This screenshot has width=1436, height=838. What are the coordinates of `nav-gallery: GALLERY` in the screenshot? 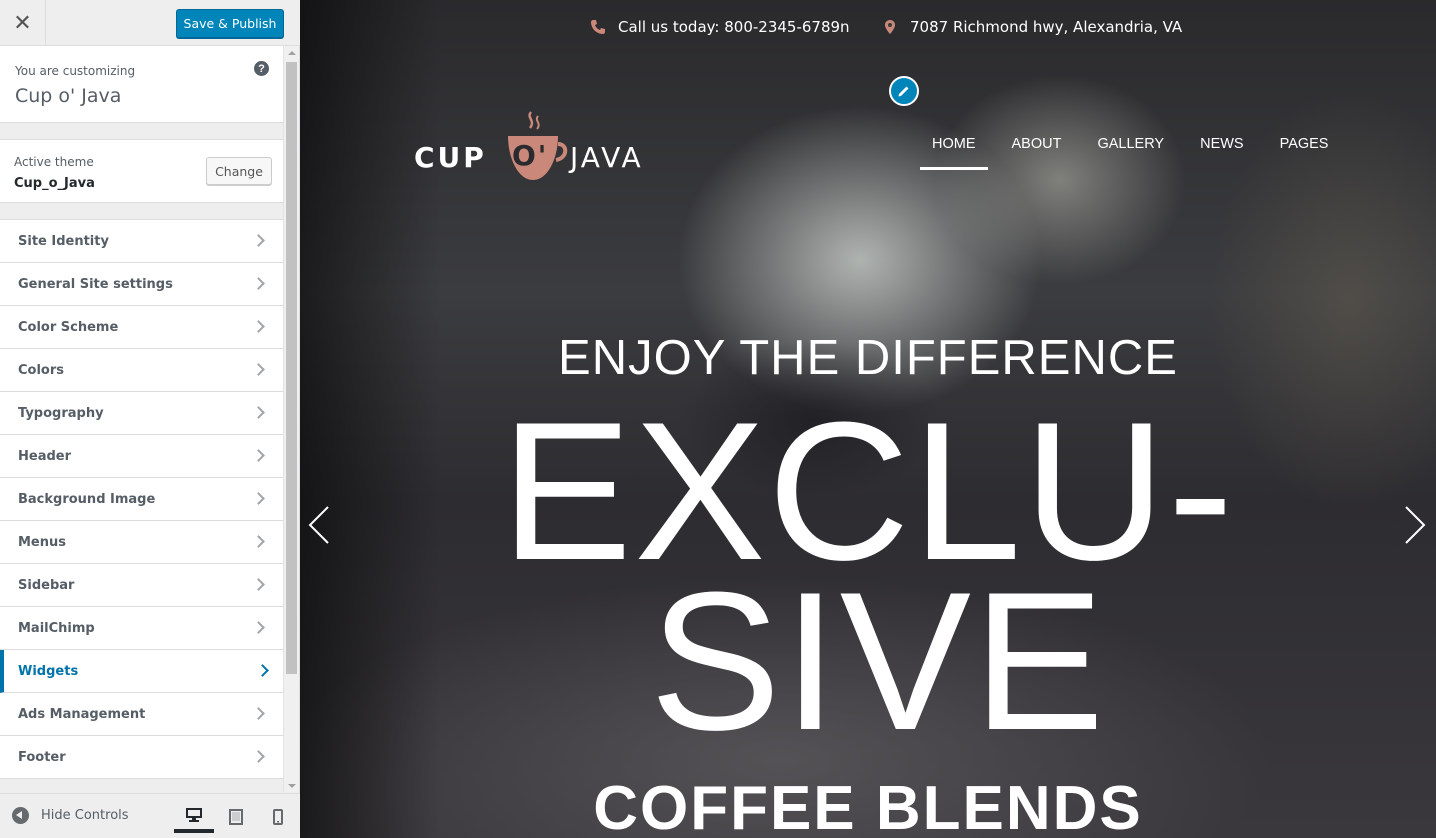 It's located at (1130, 153).